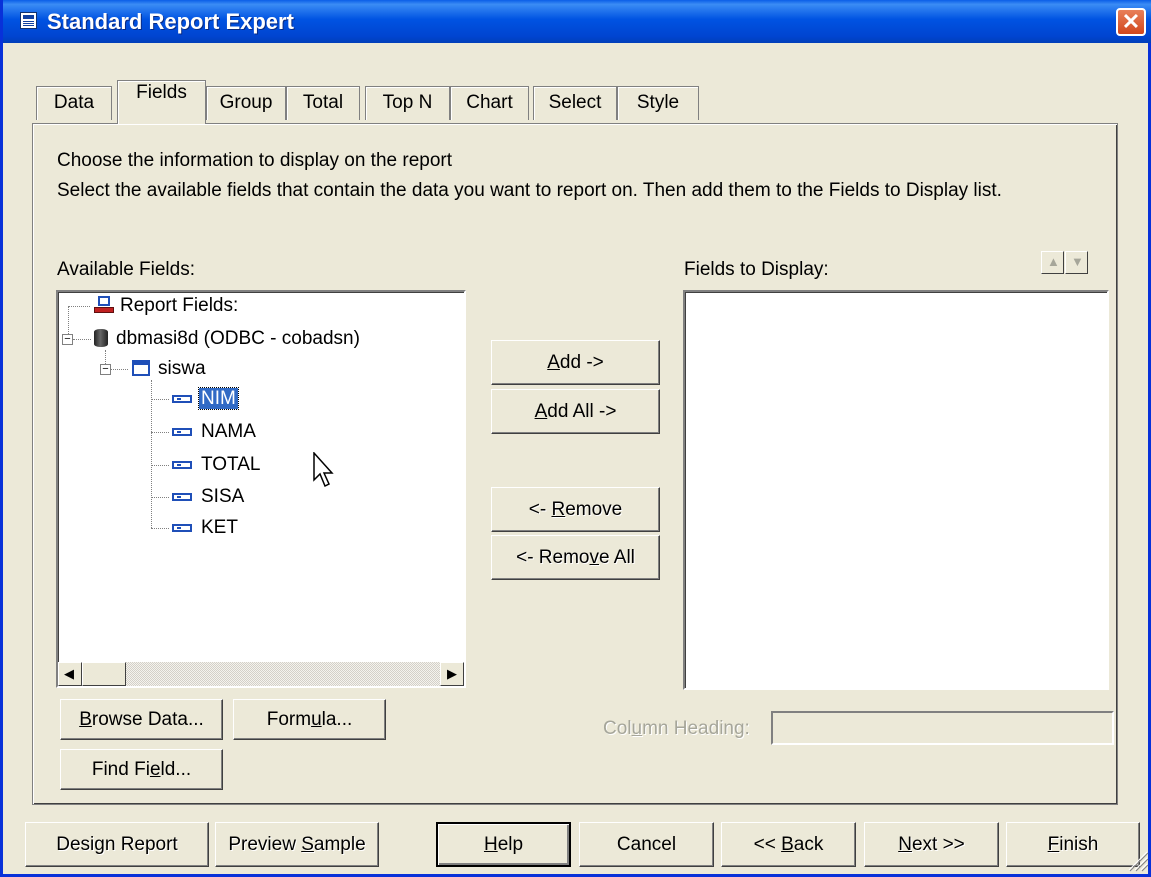 The width and height of the screenshot is (1151, 877). I want to click on report-fields-icon, so click(104, 305).